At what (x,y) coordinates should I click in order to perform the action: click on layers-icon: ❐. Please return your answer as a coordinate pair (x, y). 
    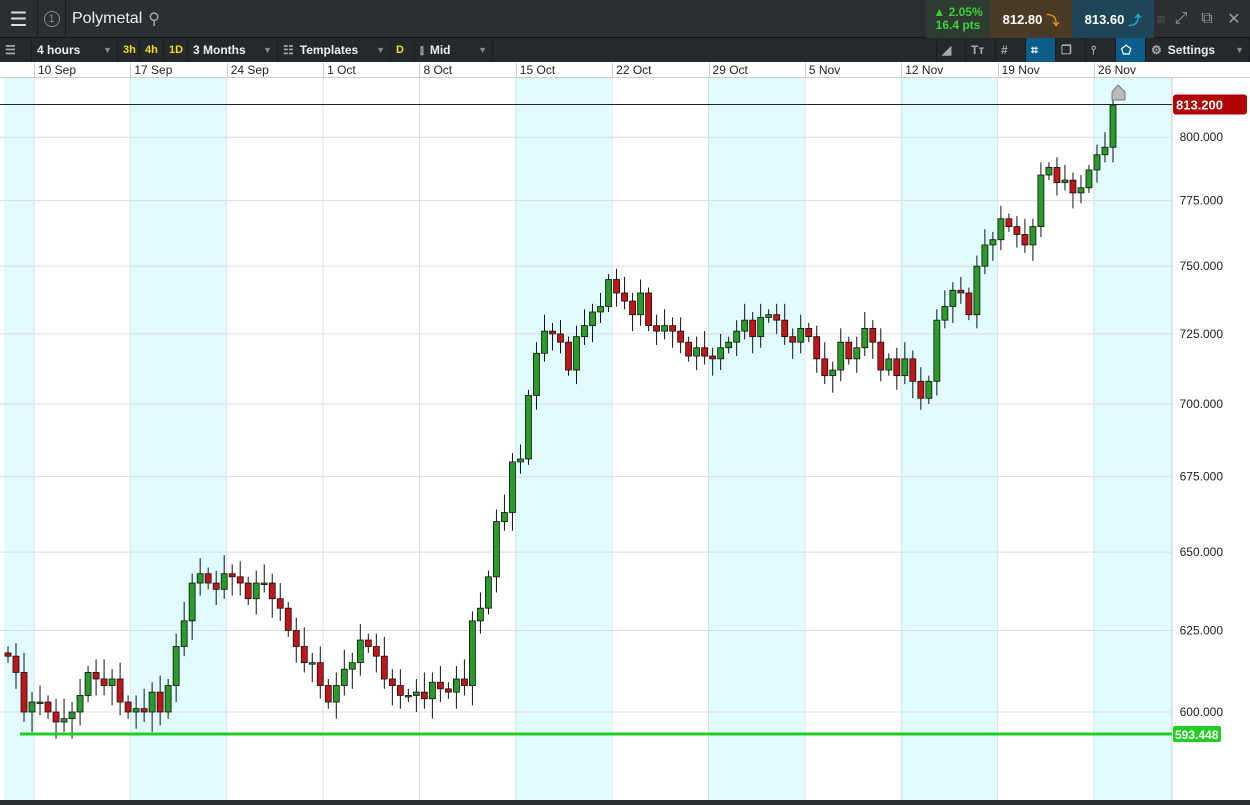
    Looking at the image, I should click on (1071, 50).